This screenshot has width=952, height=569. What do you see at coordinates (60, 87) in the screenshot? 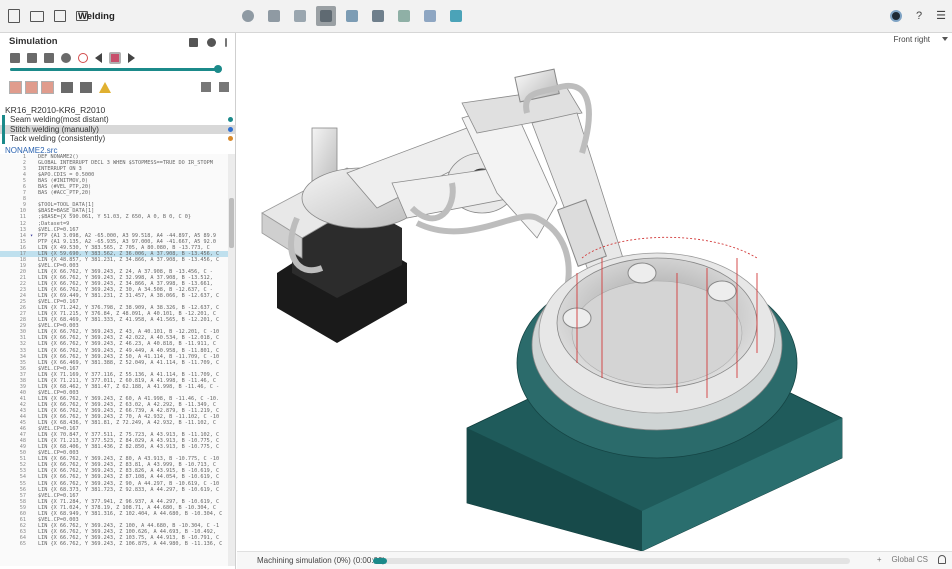
I see `display-toggles` at bounding box center [60, 87].